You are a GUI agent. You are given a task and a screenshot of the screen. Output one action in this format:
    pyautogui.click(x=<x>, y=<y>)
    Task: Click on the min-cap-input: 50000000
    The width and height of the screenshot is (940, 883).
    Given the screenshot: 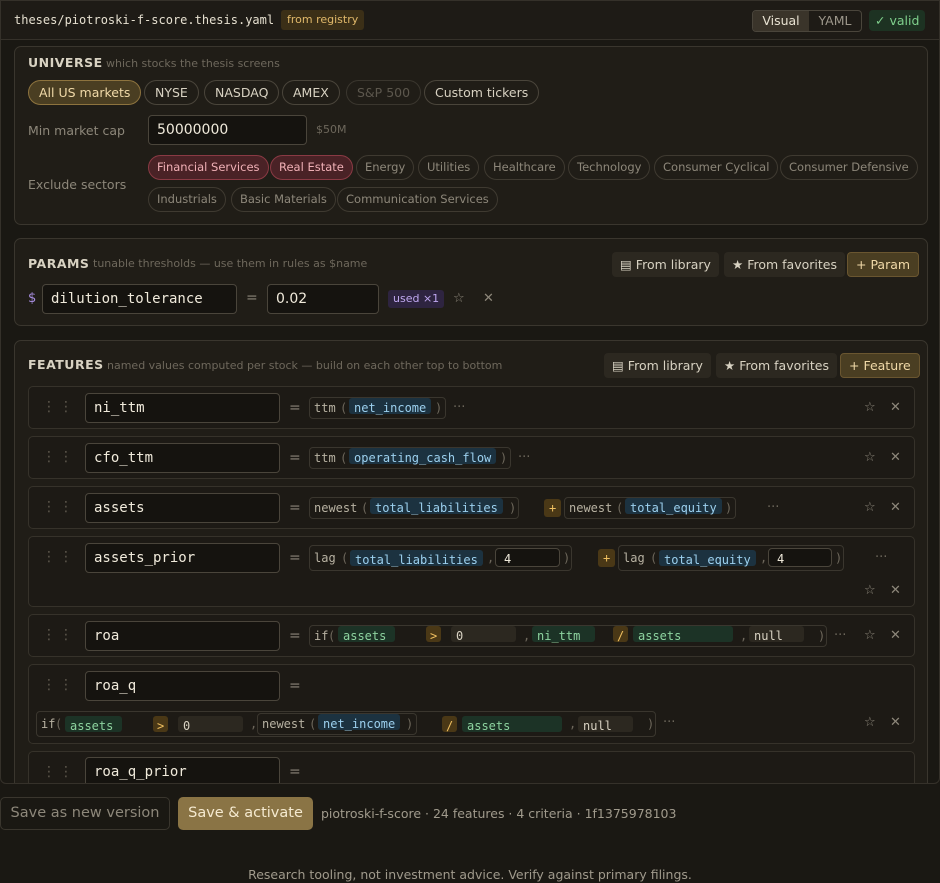 What is the action you would take?
    pyautogui.click(x=227, y=130)
    